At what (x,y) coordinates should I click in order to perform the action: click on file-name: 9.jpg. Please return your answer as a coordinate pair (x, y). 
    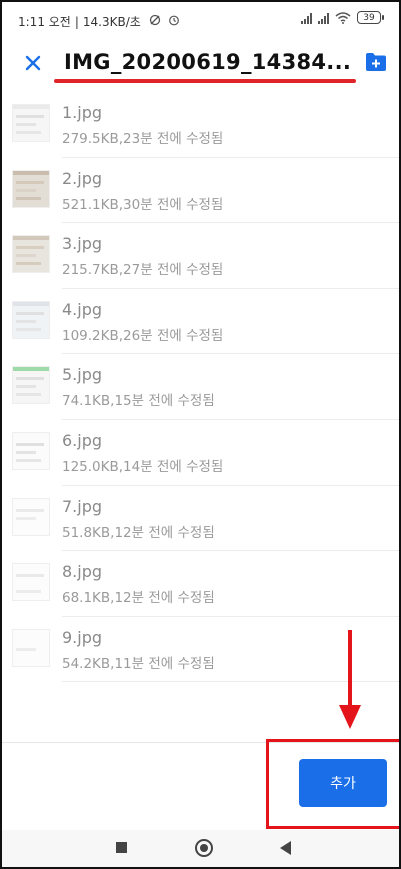
    Looking at the image, I should click on (82, 637).